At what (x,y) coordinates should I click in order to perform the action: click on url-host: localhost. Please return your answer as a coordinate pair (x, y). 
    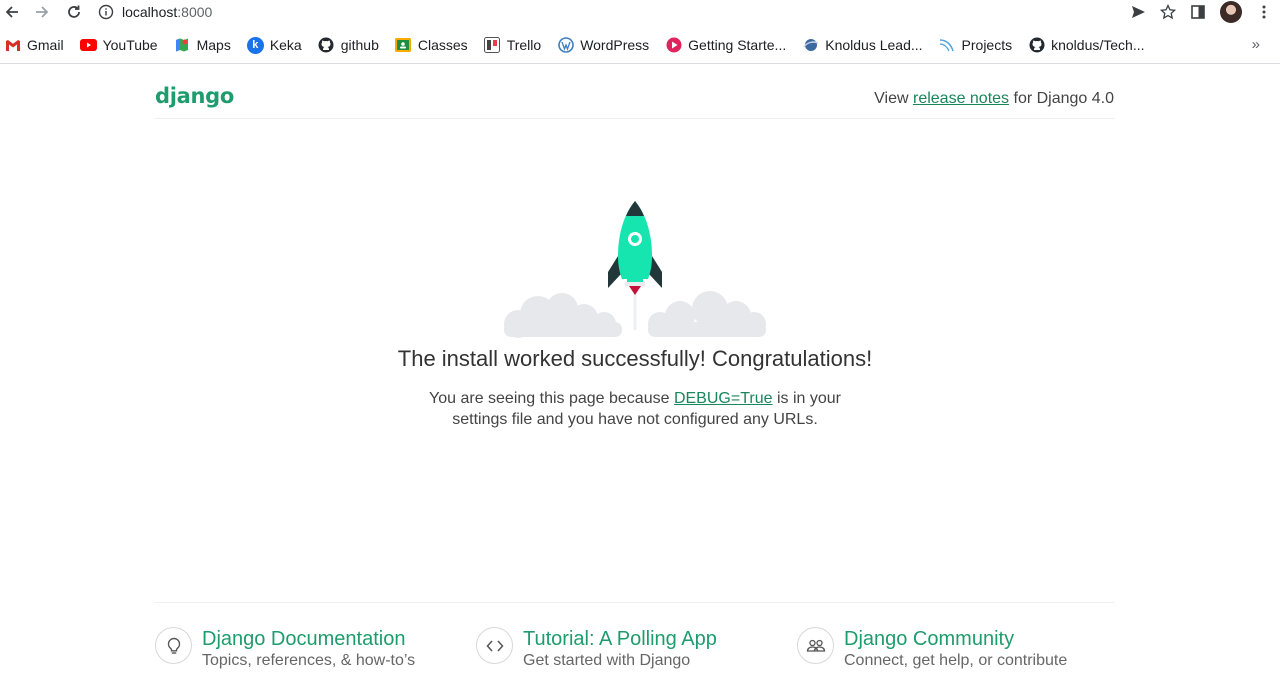
    Looking at the image, I should click on (150, 12).